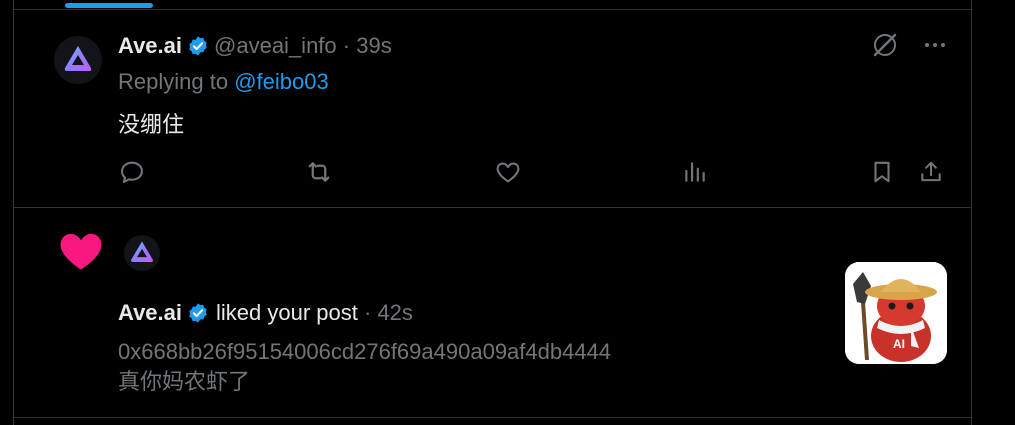 The width and height of the screenshot is (1015, 425). I want to click on mascot-image: AI, so click(896, 313).